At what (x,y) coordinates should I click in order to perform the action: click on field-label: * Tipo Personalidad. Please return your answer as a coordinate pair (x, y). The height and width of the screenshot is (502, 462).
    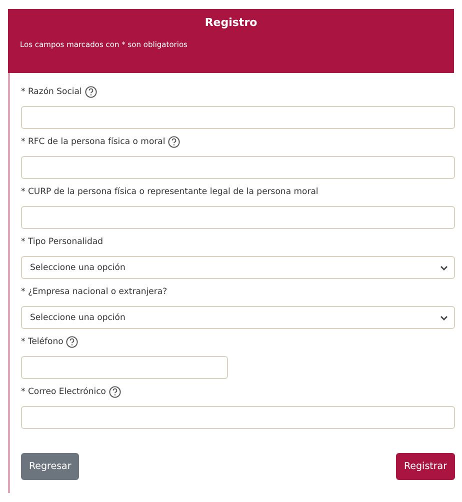
    Looking at the image, I should click on (62, 242).